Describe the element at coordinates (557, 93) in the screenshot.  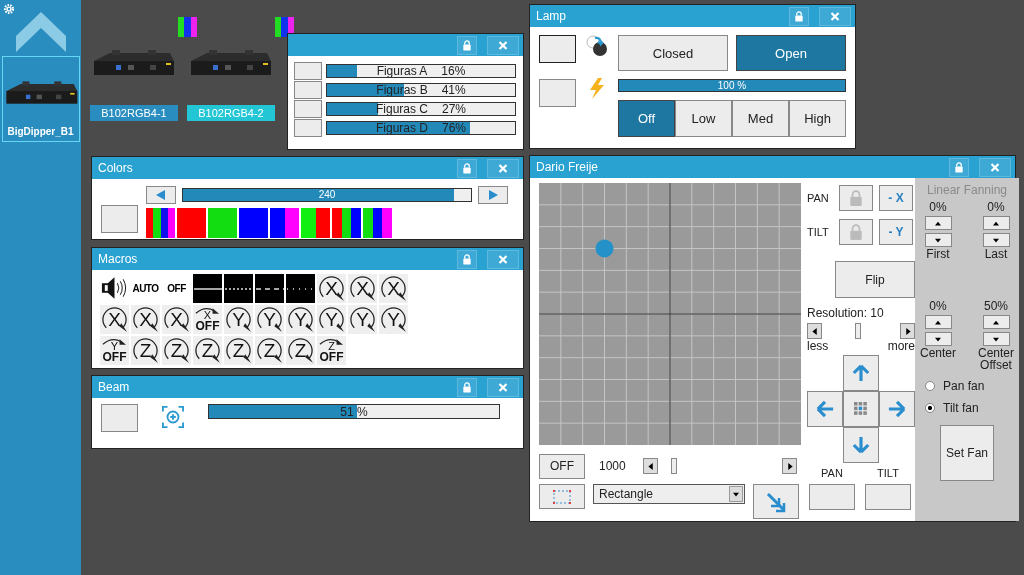
I see `power-toggle` at that location.